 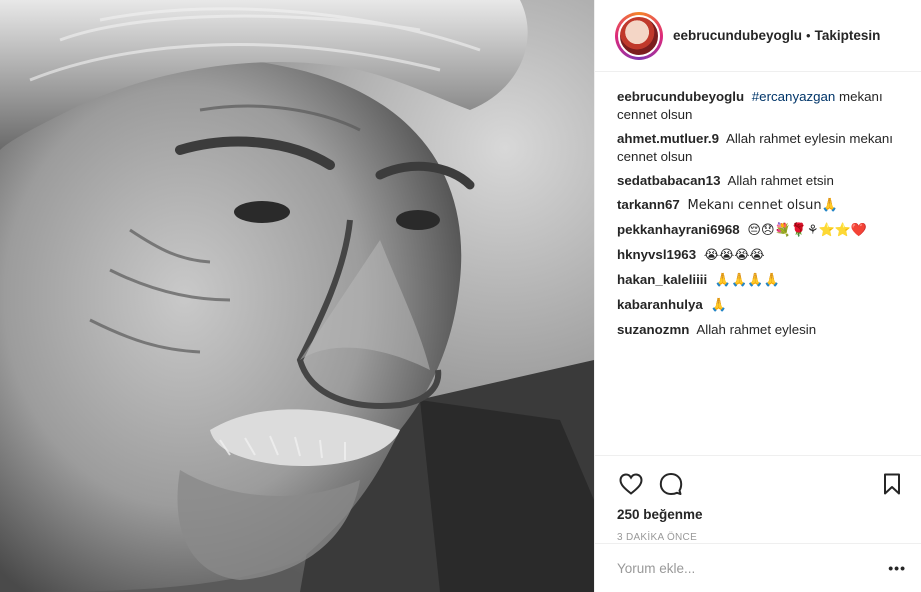 What do you see at coordinates (668, 180) in the screenshot?
I see `comment-username: sedatbabacan13` at bounding box center [668, 180].